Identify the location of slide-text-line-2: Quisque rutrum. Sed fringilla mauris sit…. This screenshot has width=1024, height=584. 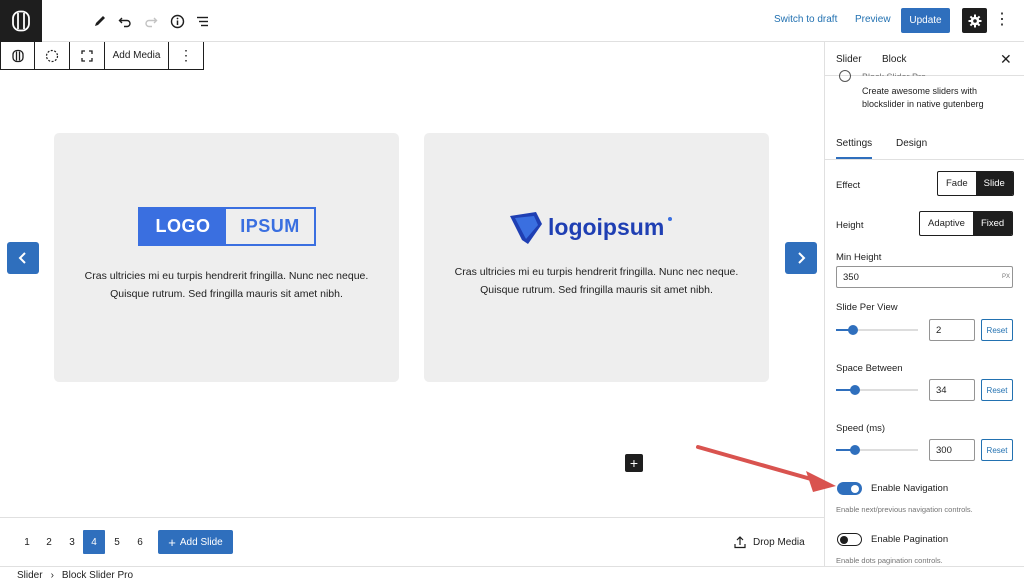
(596, 290).